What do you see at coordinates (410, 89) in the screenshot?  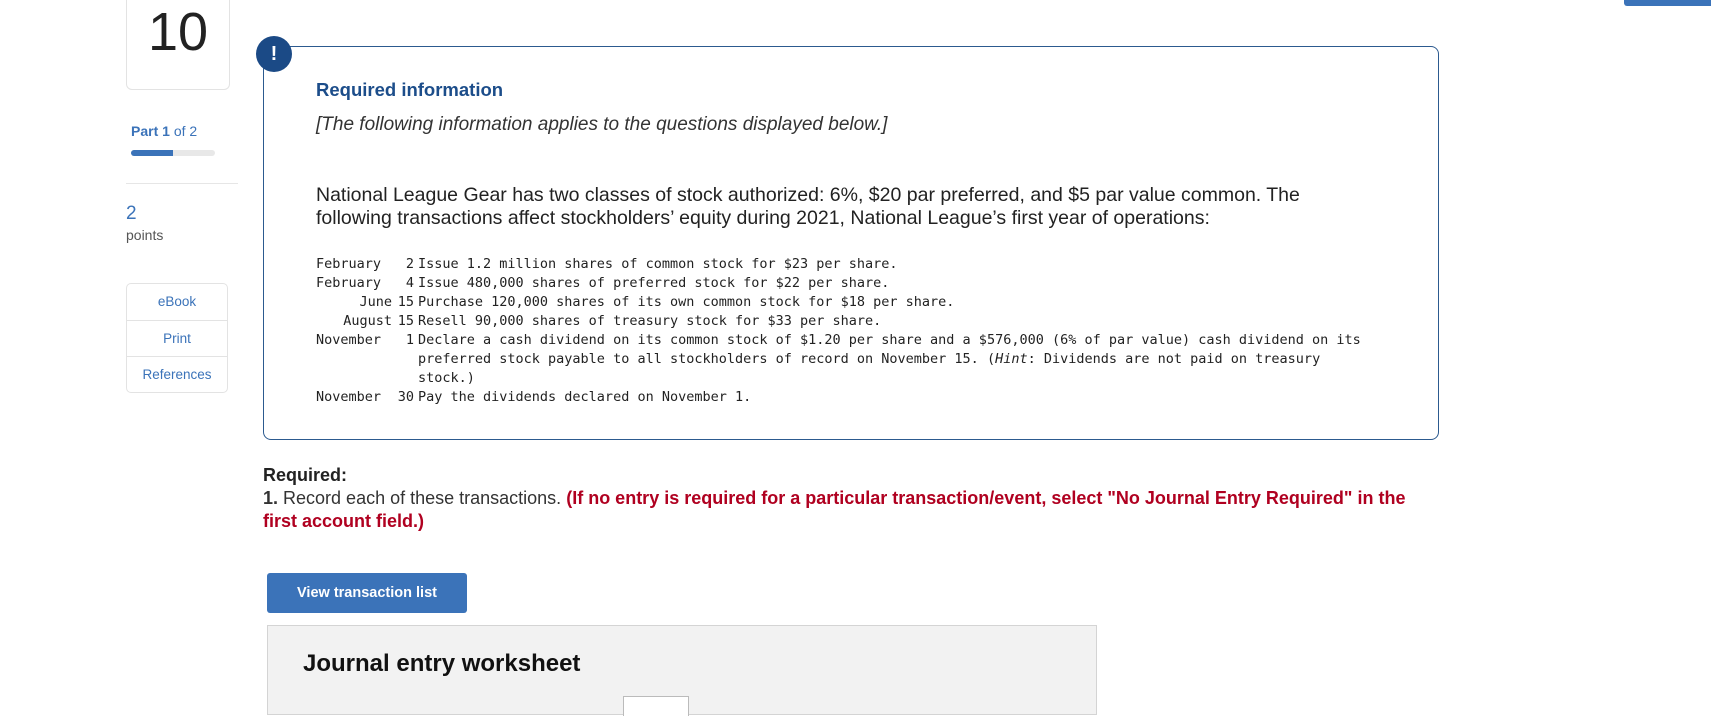 I see `required-information-title: Required information` at bounding box center [410, 89].